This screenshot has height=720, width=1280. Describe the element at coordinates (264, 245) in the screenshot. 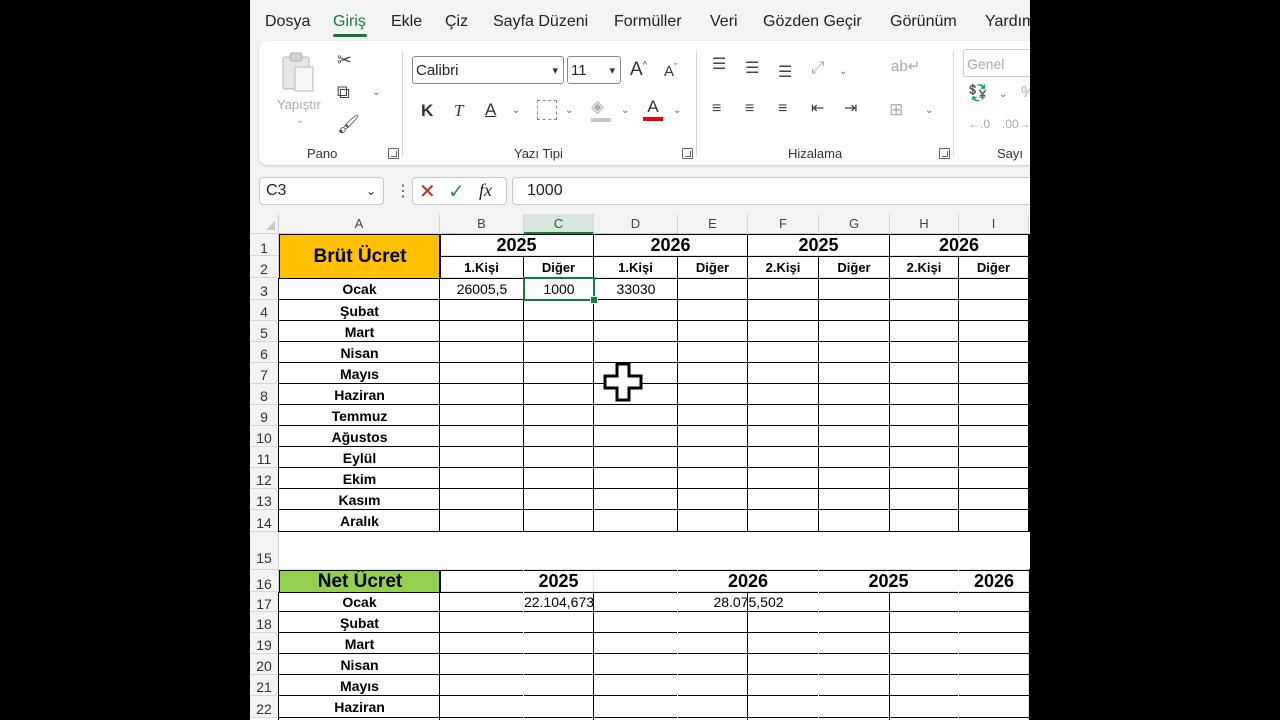

I see `row-header-1: 1` at that location.